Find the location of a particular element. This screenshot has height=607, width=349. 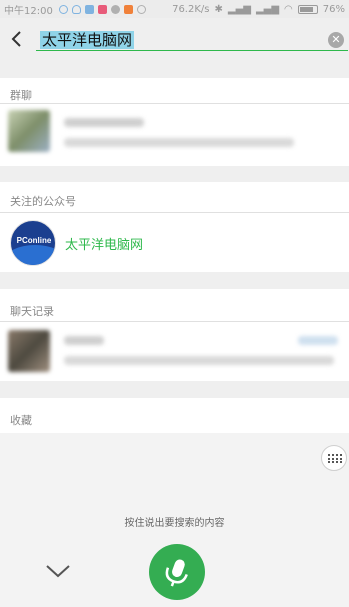

official-account-name: 太平洋电脑网 is located at coordinates (104, 245).